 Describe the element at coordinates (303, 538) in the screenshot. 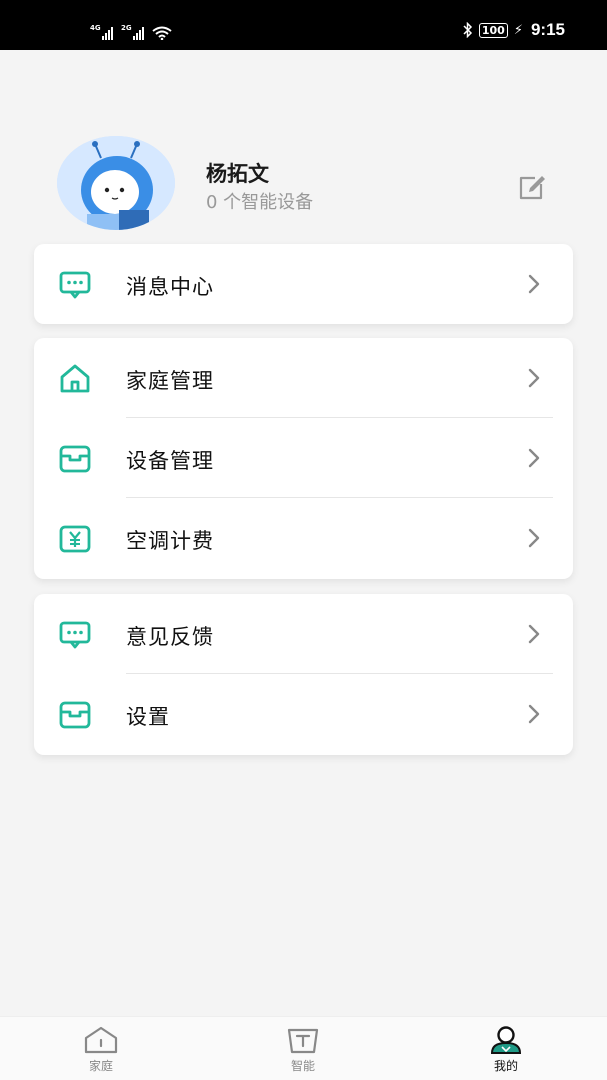

I see `menu-item-ac-billing: 空调计费` at that location.